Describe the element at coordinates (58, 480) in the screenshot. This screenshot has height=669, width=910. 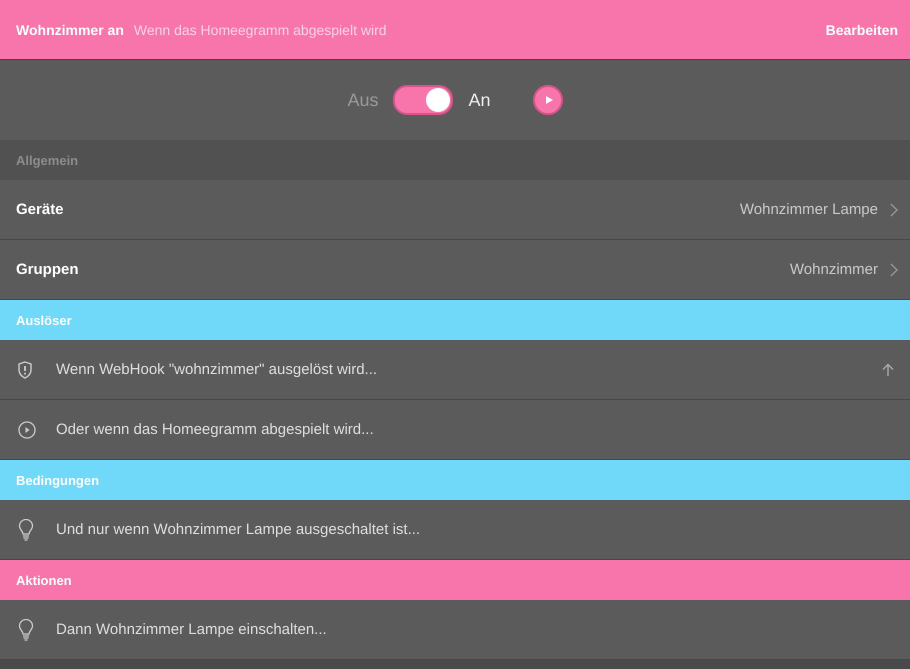
I see `section-title: Bedingungen` at that location.